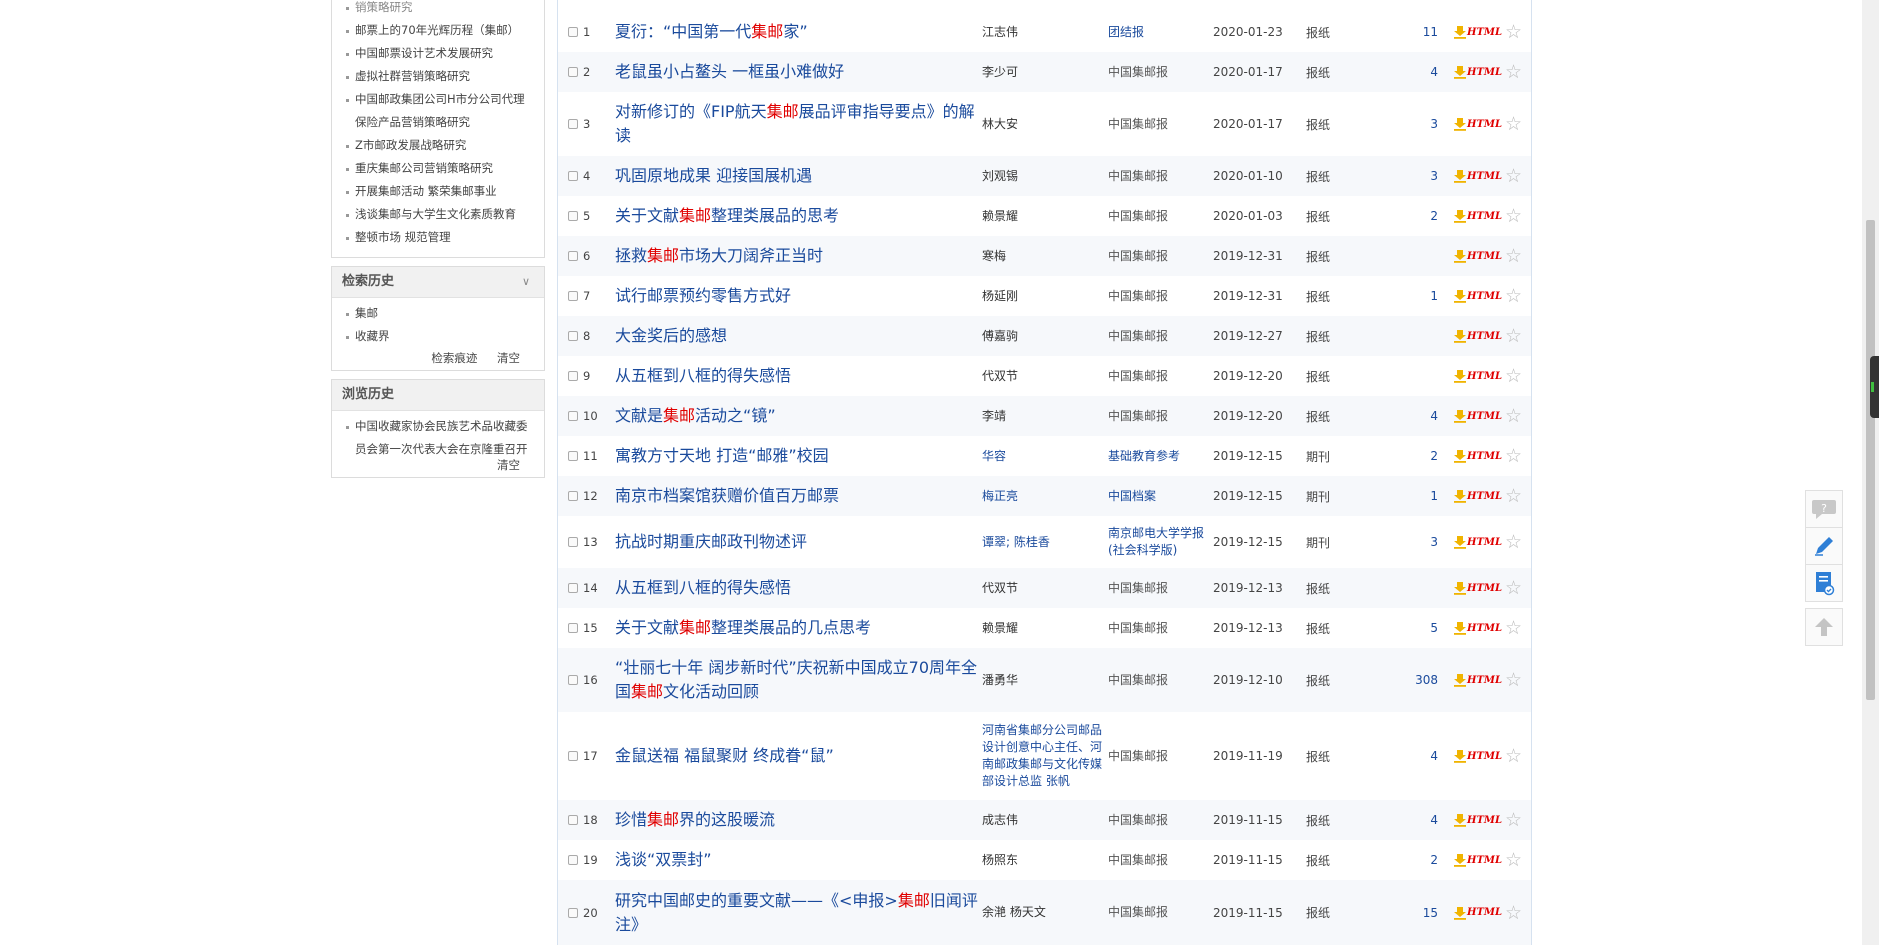 This screenshot has width=1879, height=945. I want to click on result-title-link: 珍惜集邮界的这股暖流, so click(797, 820).